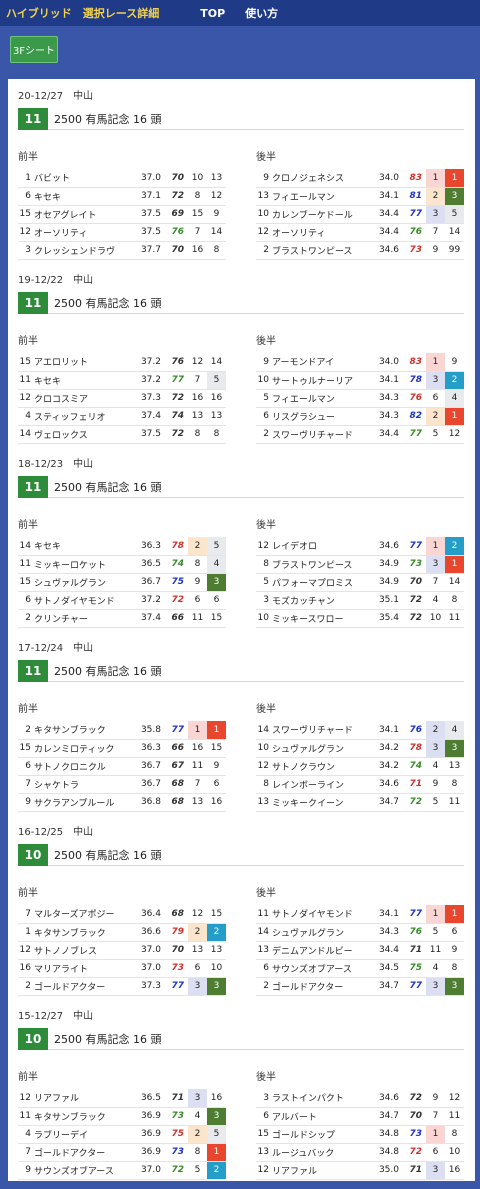 This screenshot has height=1189, width=480. Describe the element at coordinates (122, 986) in the screenshot. I see `horse-row: 2 ゴールドアクター 37.3 77 3 3` at that location.